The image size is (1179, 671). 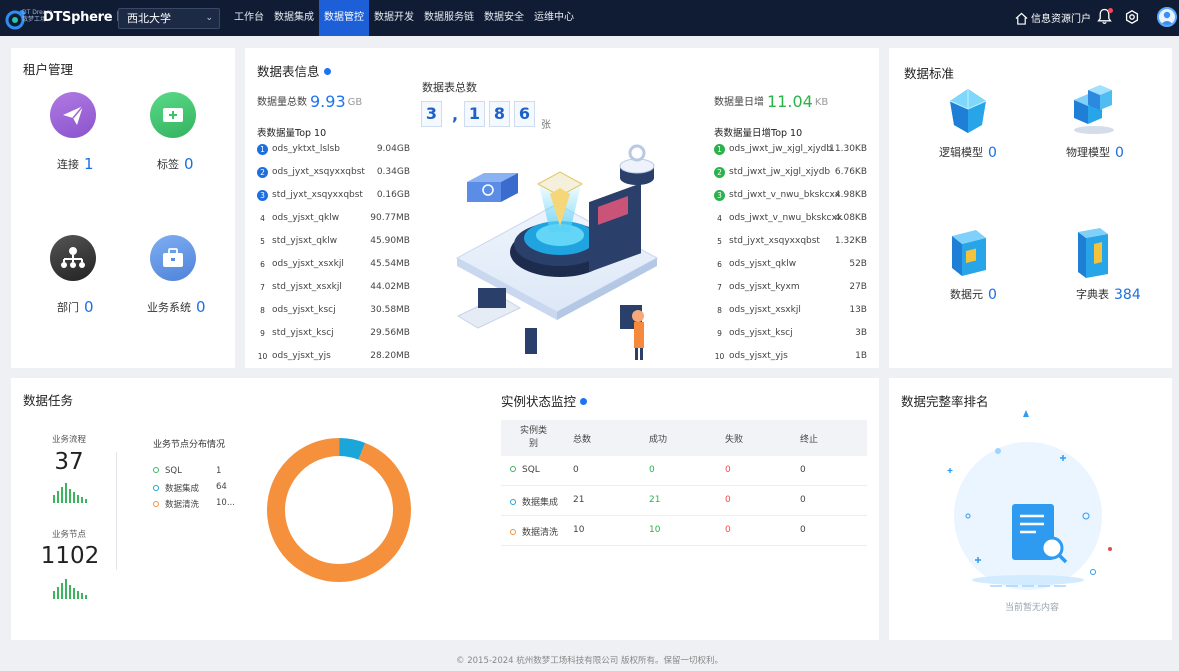 I want to click on ranking-row: 4 ods_yjsxt_qklw 90.77MB, so click(x=333, y=221).